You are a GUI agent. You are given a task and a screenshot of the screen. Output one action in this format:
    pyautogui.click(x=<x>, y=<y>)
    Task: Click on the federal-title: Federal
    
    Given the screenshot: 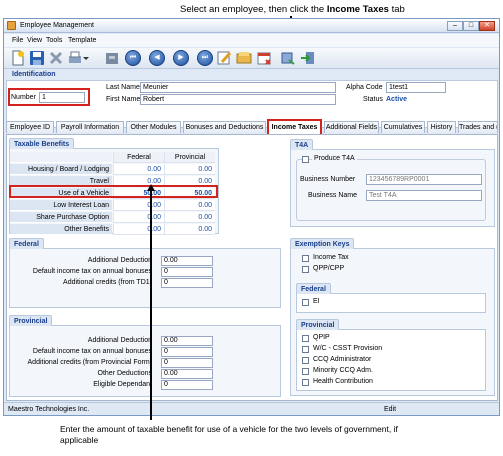 What is the action you would take?
    pyautogui.click(x=26, y=243)
    